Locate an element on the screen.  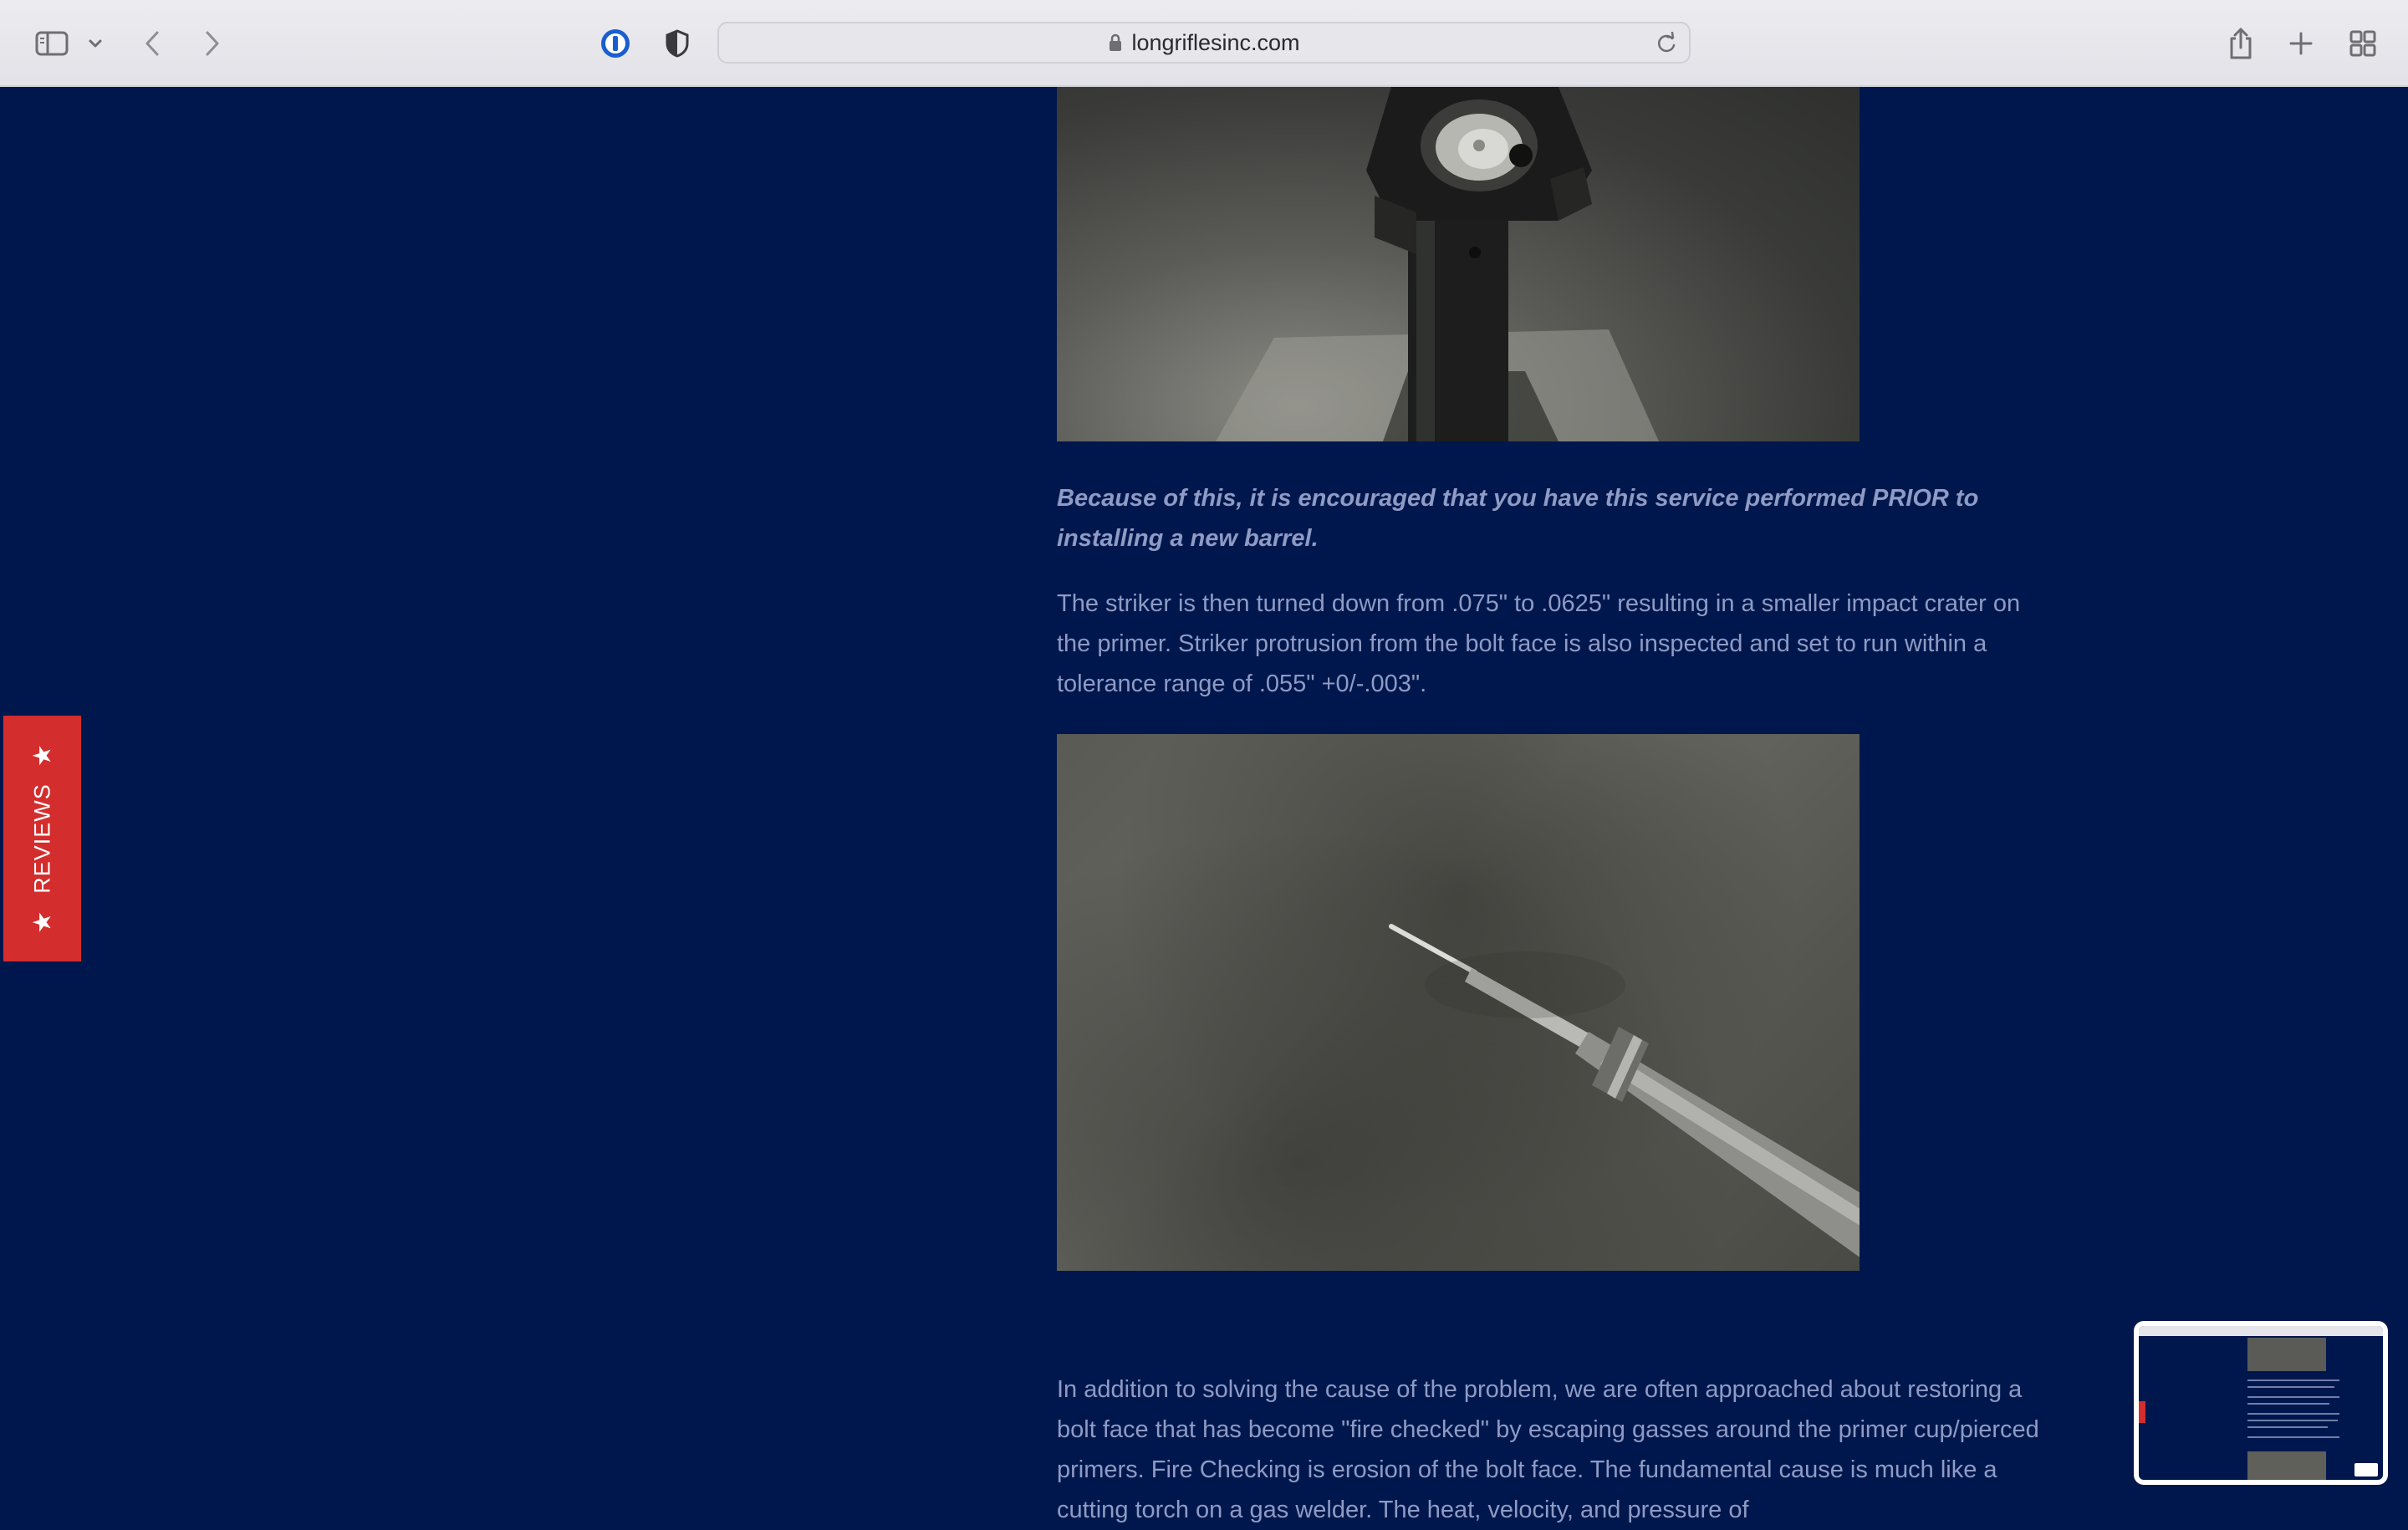
reviews-tab: ★ REVIEWS ★ is located at coordinates (42, 838).